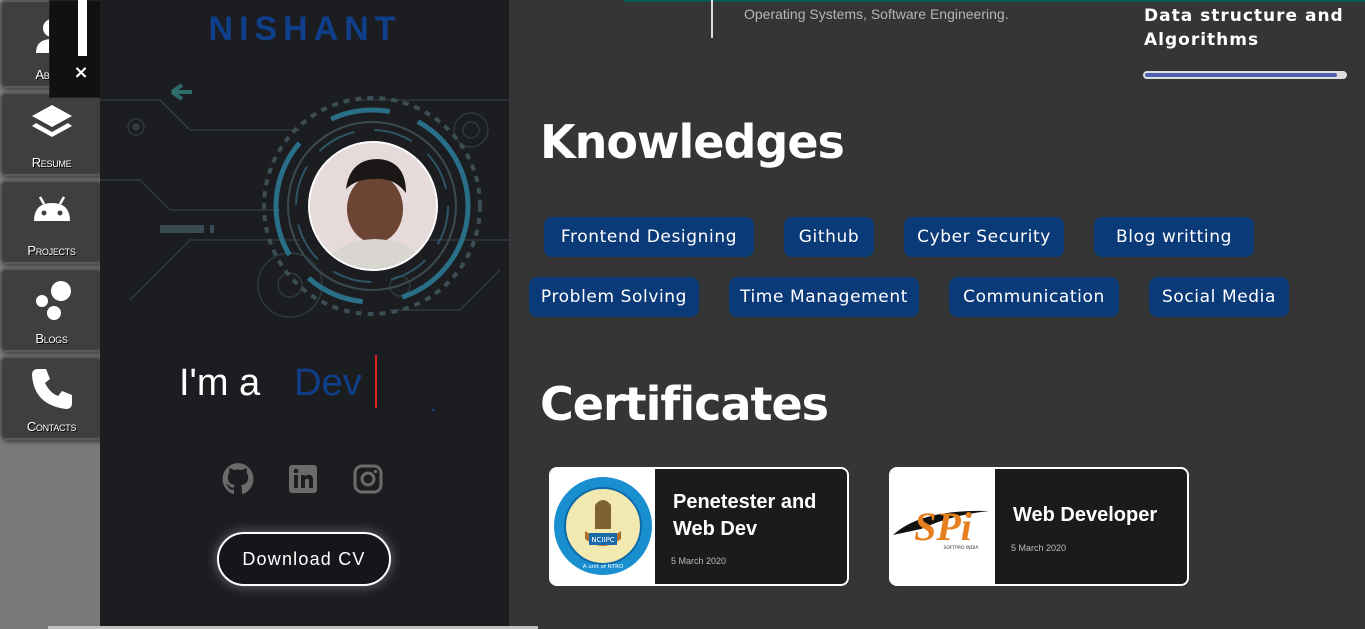  I want to click on skill-progress-bar, so click(1245, 75).